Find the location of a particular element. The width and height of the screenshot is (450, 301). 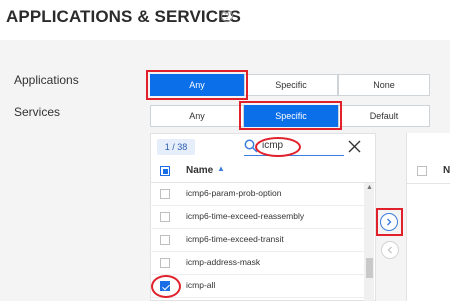

list-item-label: icmp6-param-prob-option is located at coordinates (234, 193).